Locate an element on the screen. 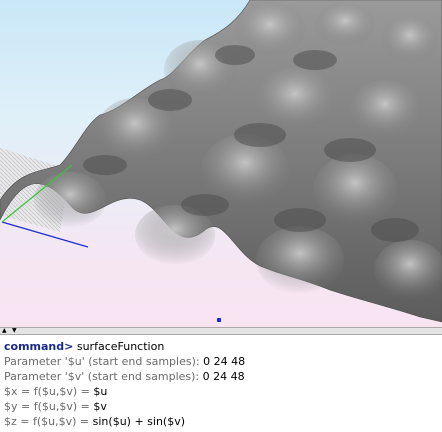  triangle-down-icon: ▼ is located at coordinates (14, 331).